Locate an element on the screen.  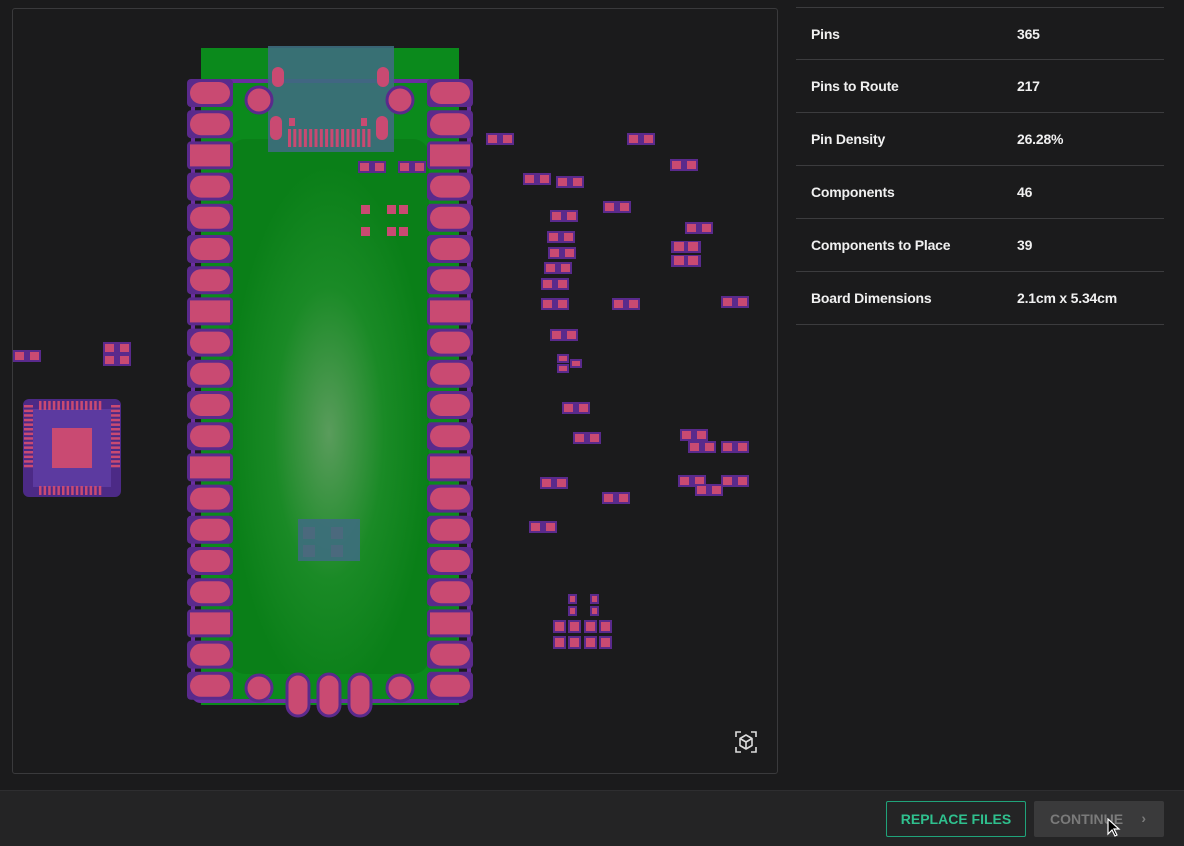
view-3d-button is located at coordinates (746, 742).